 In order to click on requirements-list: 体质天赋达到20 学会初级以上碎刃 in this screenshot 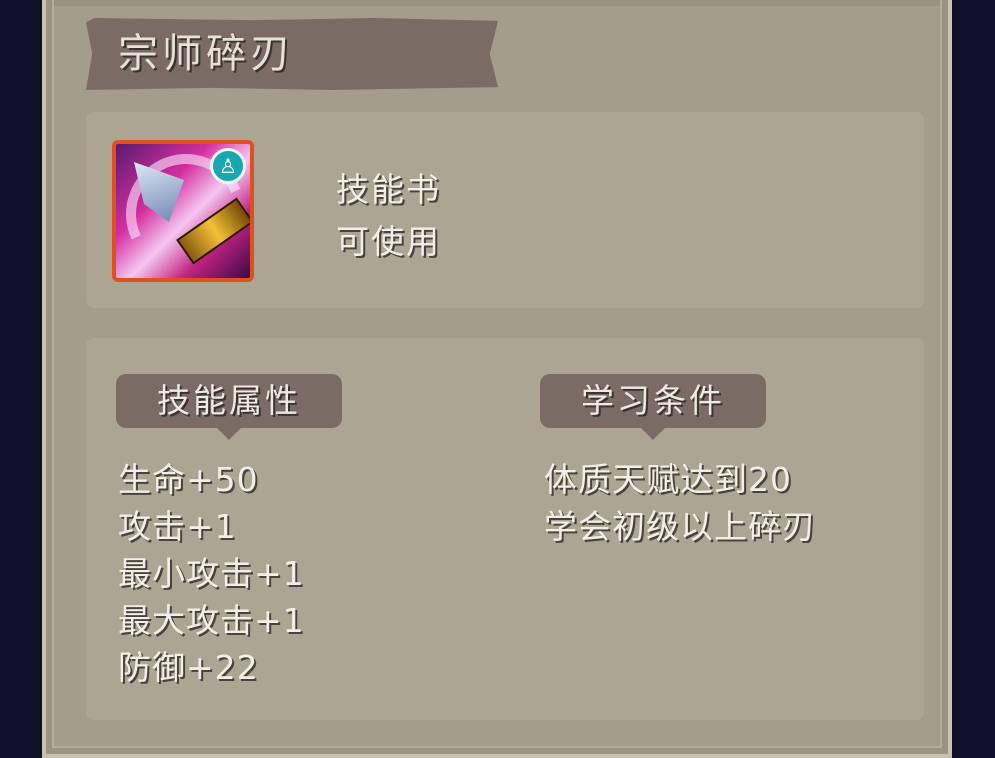, I will do `click(680, 503)`.